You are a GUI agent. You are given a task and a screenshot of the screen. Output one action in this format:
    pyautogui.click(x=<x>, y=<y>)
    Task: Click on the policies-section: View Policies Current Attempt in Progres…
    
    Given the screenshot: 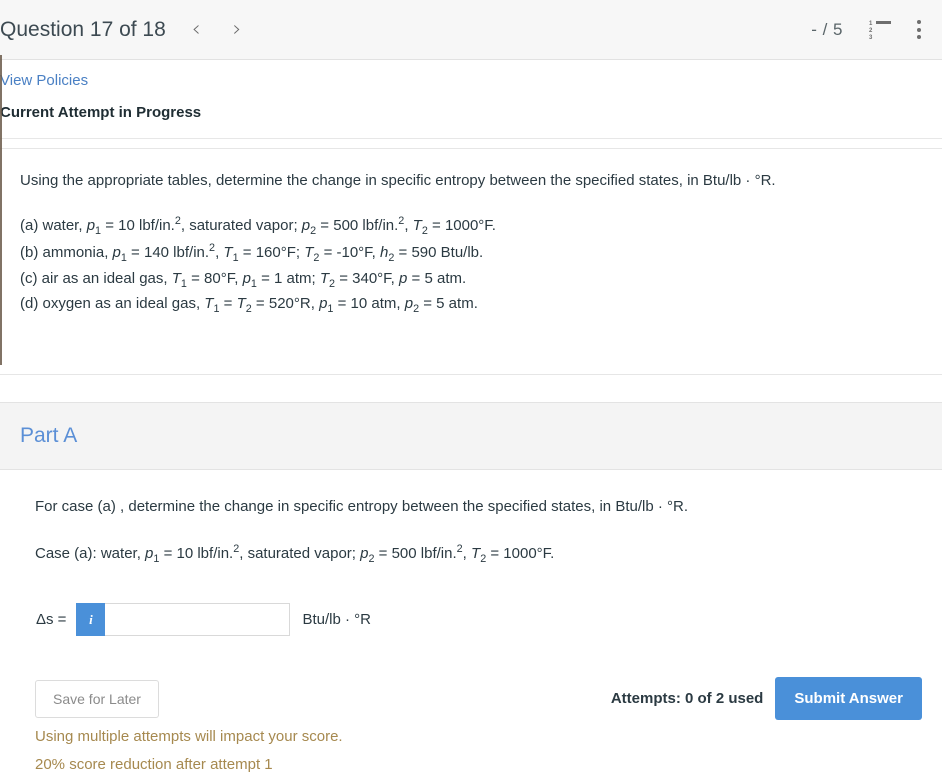 What is the action you would take?
    pyautogui.click(x=471, y=90)
    